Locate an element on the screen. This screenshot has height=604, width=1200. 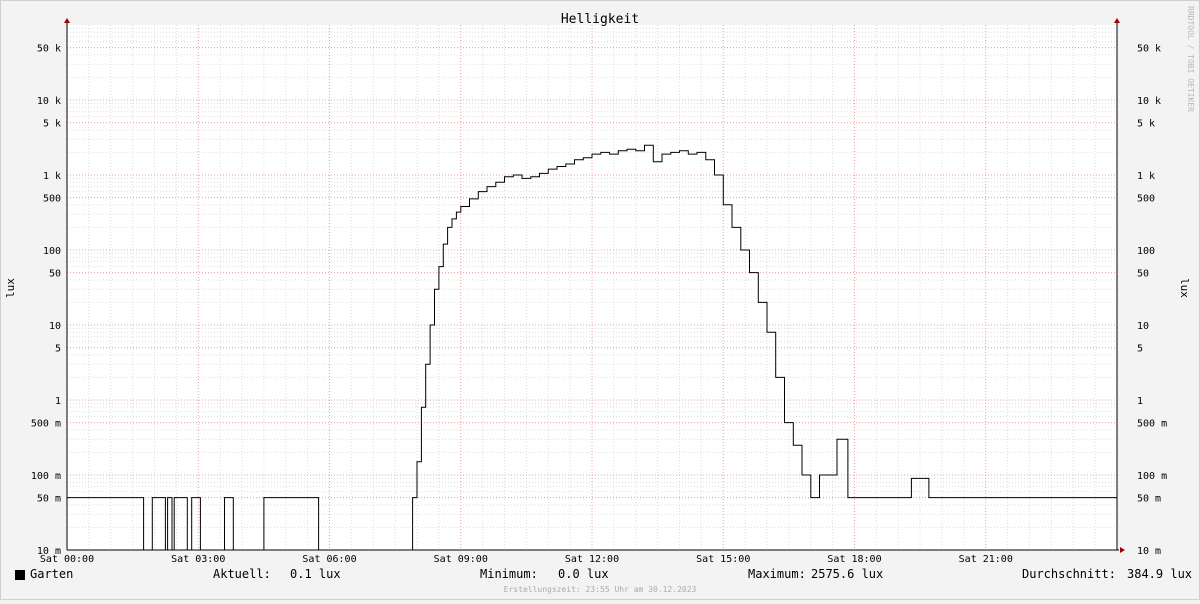
y-tick-label-left: 1 is located at coordinates (58, 401).